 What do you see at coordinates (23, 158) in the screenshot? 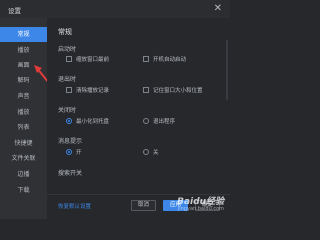
I see `sidebar-item-file-assoc: 文件关联` at bounding box center [23, 158].